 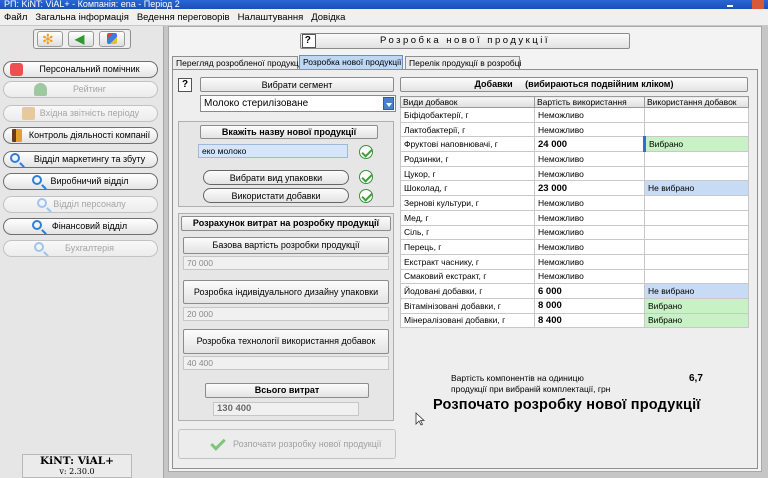 What do you see at coordinates (467, 305) in the screenshot?
I see `additive-name-cell: Вітамінізовані добавки, г` at bounding box center [467, 305].